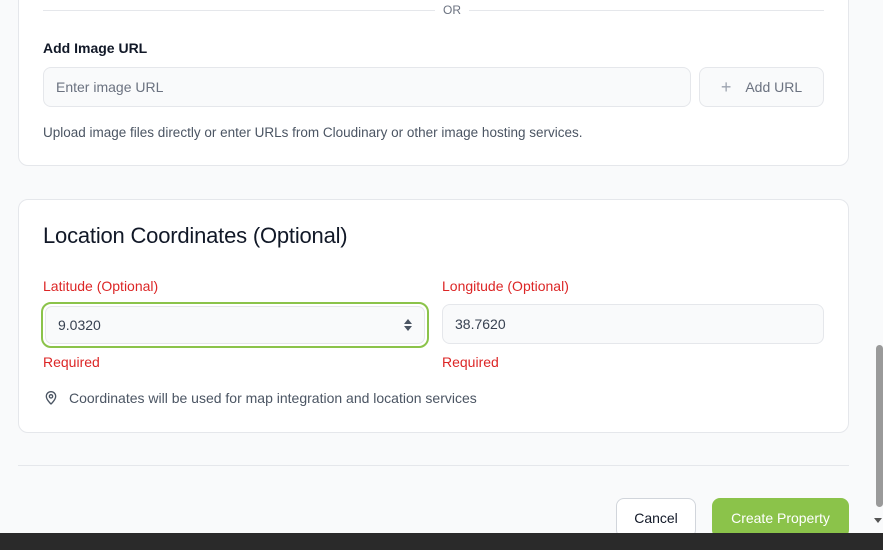 This screenshot has height=550, width=883. I want to click on longitude-label: Longitude (Optional), so click(505, 286).